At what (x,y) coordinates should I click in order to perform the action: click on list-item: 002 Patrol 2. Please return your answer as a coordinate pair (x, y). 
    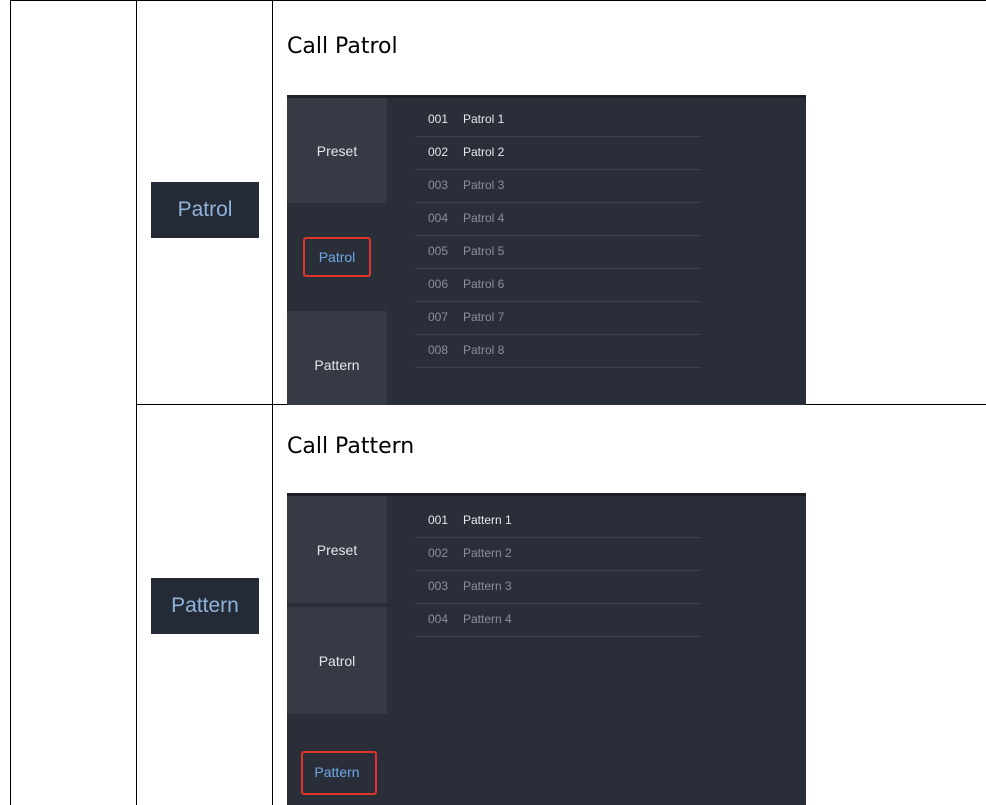
    Looking at the image, I should click on (558, 153).